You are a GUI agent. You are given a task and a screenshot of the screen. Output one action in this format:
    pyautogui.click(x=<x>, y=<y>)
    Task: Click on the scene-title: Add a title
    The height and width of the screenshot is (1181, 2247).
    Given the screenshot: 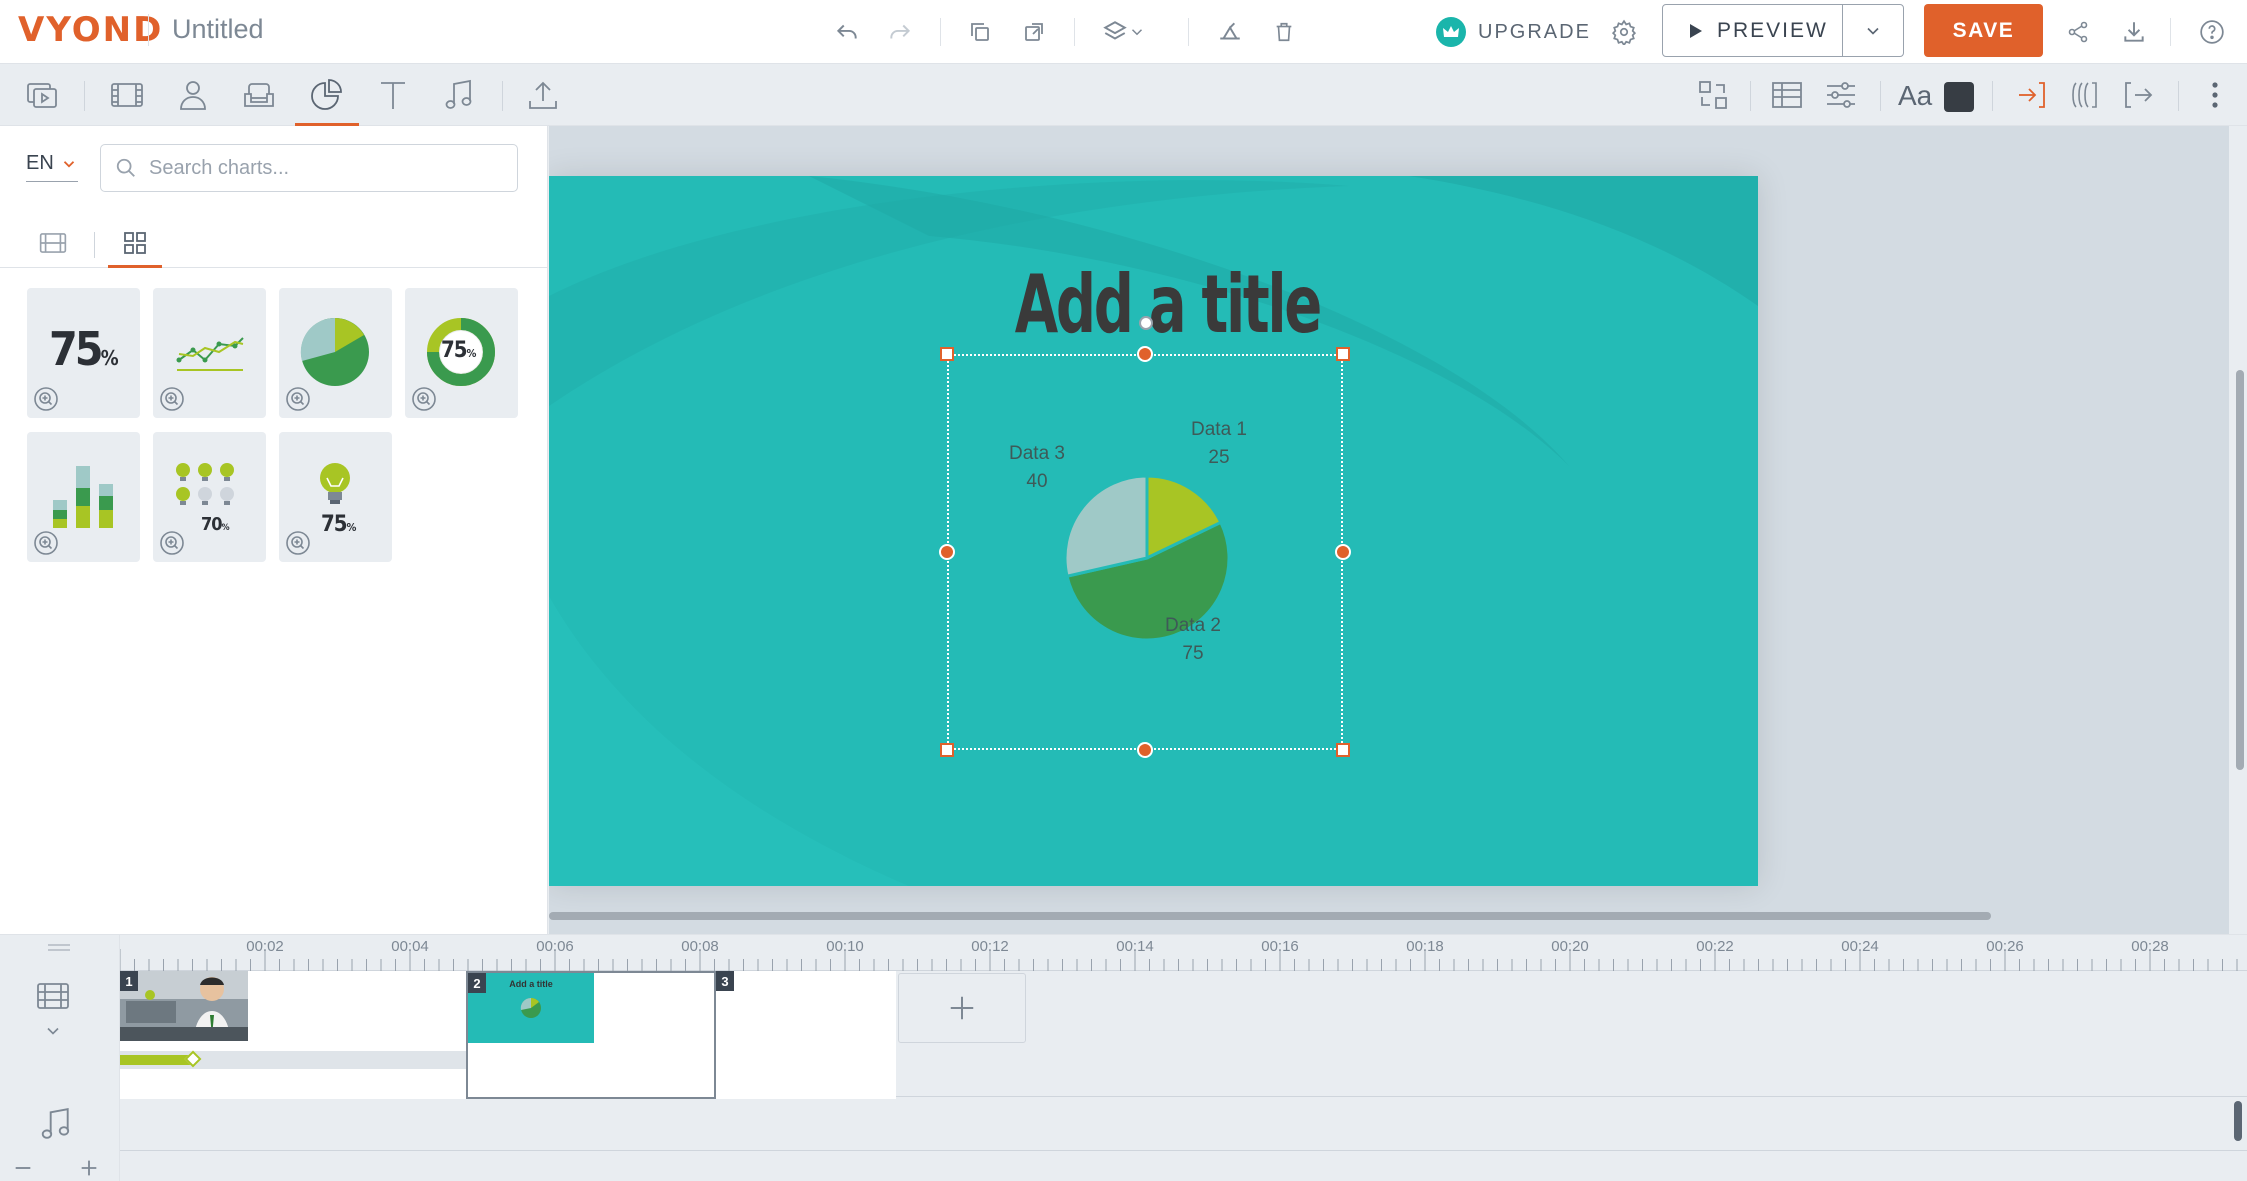 What is the action you would take?
    pyautogui.click(x=1169, y=304)
    